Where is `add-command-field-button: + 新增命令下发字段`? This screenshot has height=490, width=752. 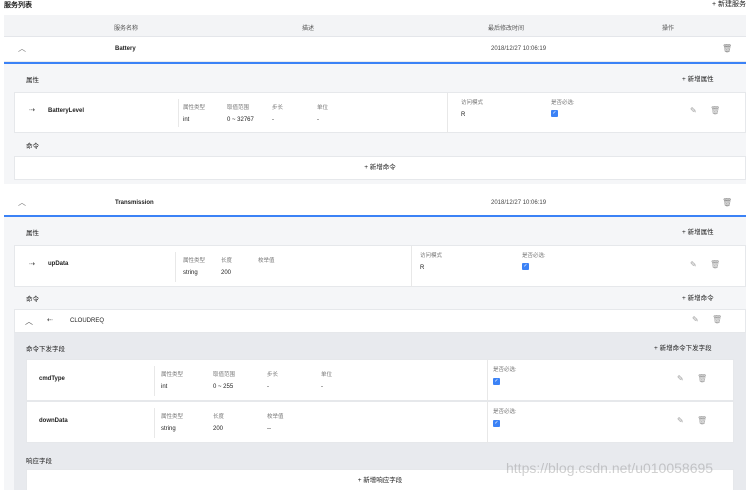
add-command-field-button: + 新增命令下发字段 is located at coordinates (683, 347).